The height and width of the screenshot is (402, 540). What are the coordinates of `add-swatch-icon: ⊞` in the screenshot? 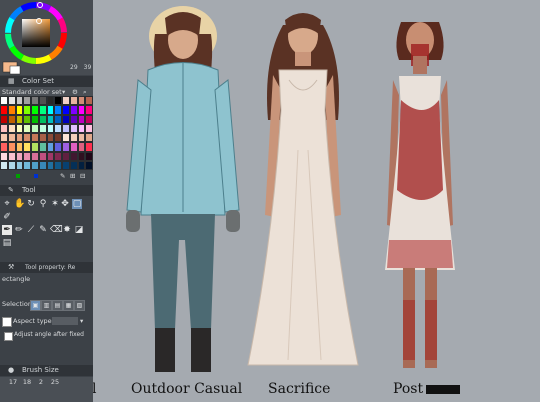 It's located at (72, 176).